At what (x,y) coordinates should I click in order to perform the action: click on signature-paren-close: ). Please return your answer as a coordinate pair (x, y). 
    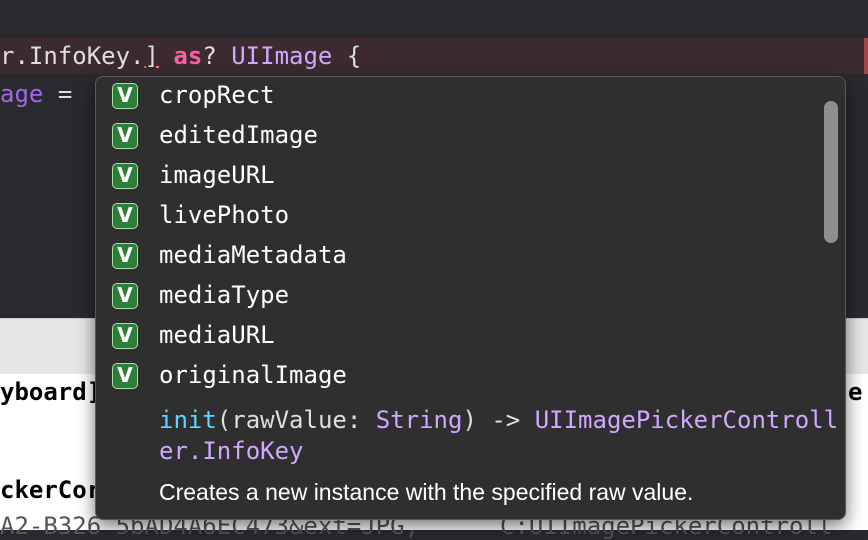
    Looking at the image, I should click on (469, 420).